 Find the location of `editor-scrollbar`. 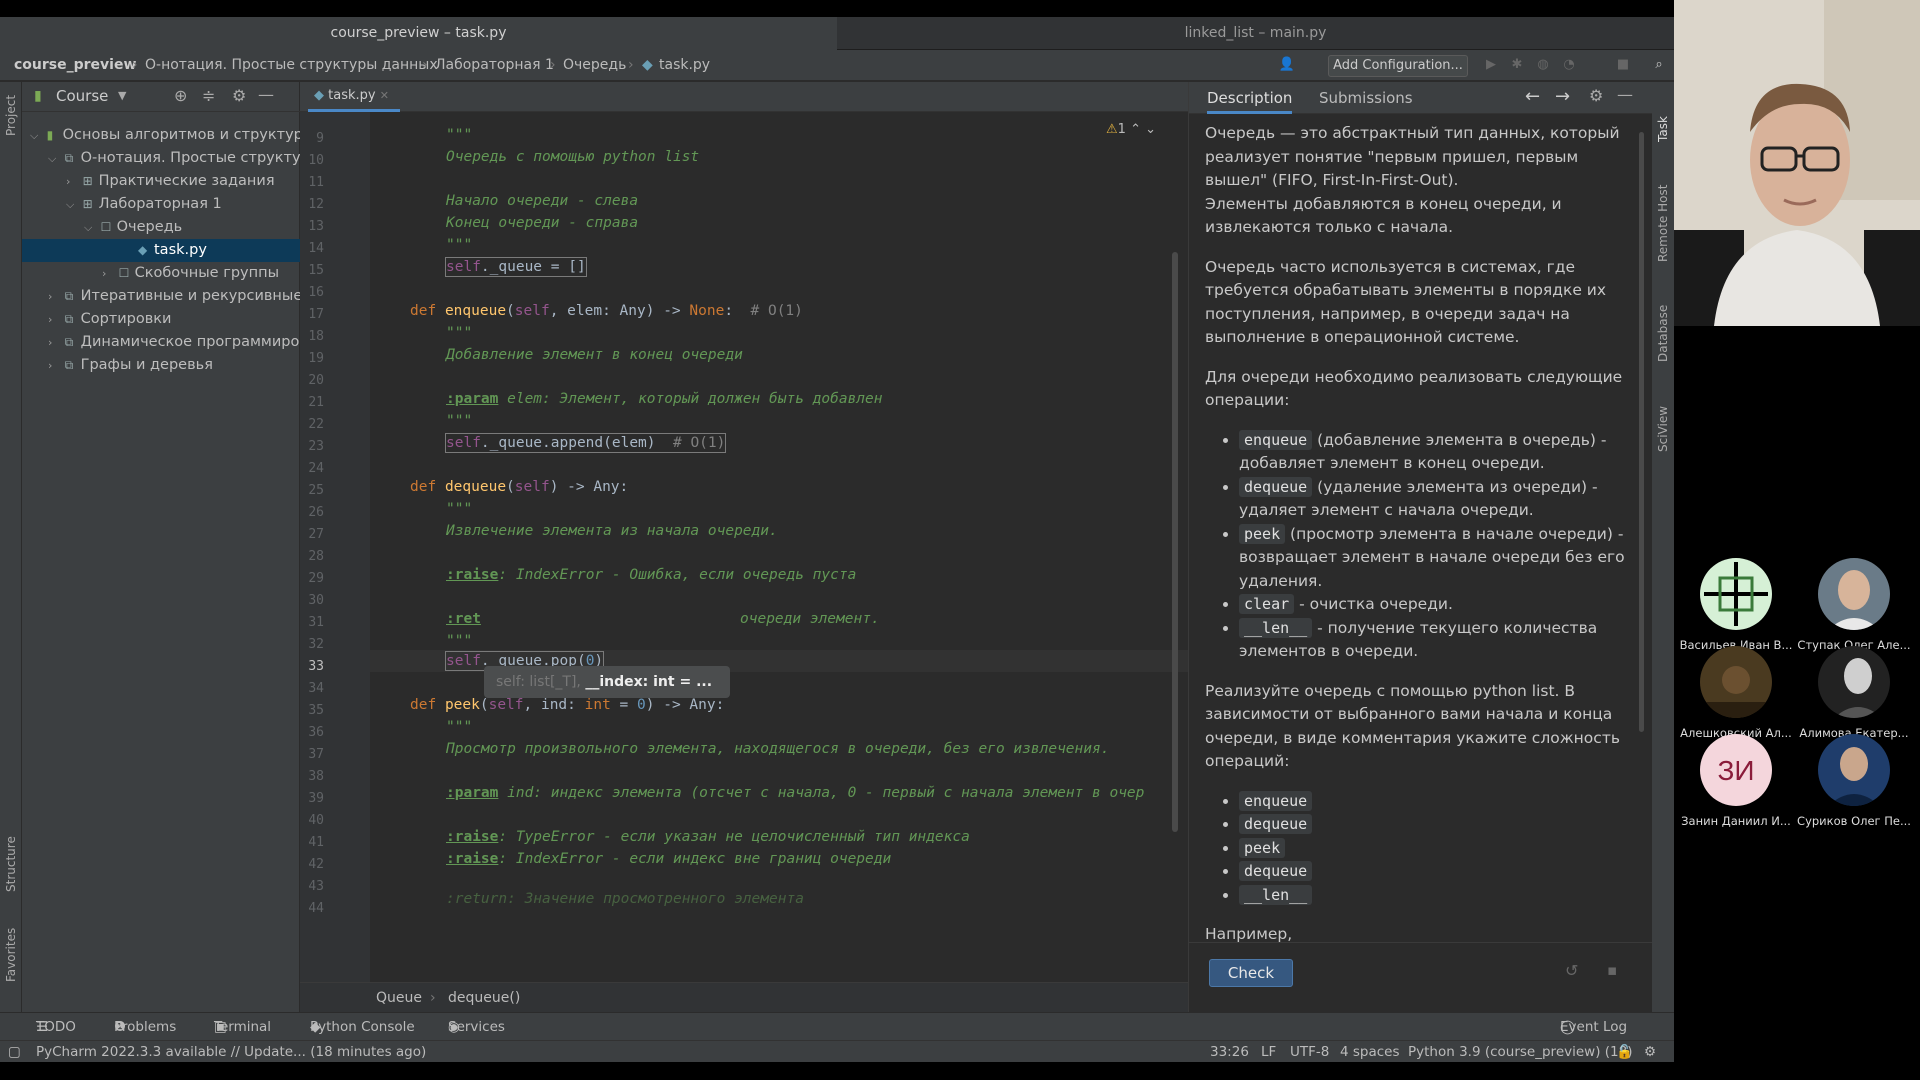

editor-scrollbar is located at coordinates (1175, 542).